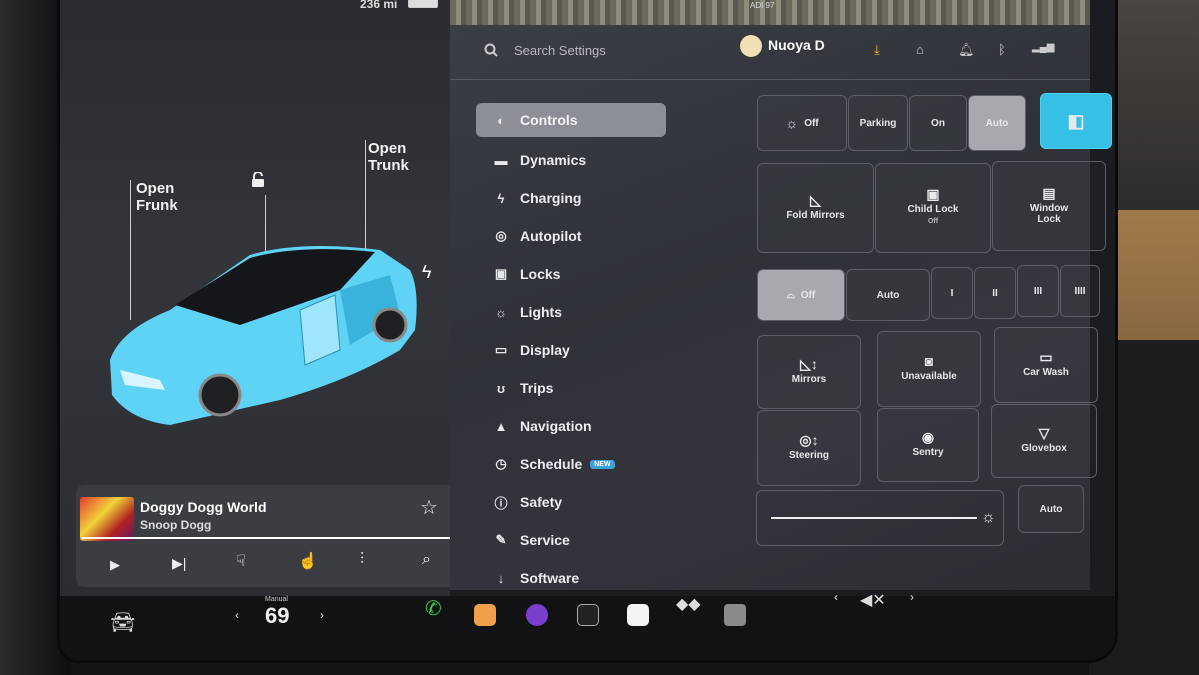 This screenshot has width=1199, height=675. I want to click on brightness-auto-button: Auto, so click(1051, 509).